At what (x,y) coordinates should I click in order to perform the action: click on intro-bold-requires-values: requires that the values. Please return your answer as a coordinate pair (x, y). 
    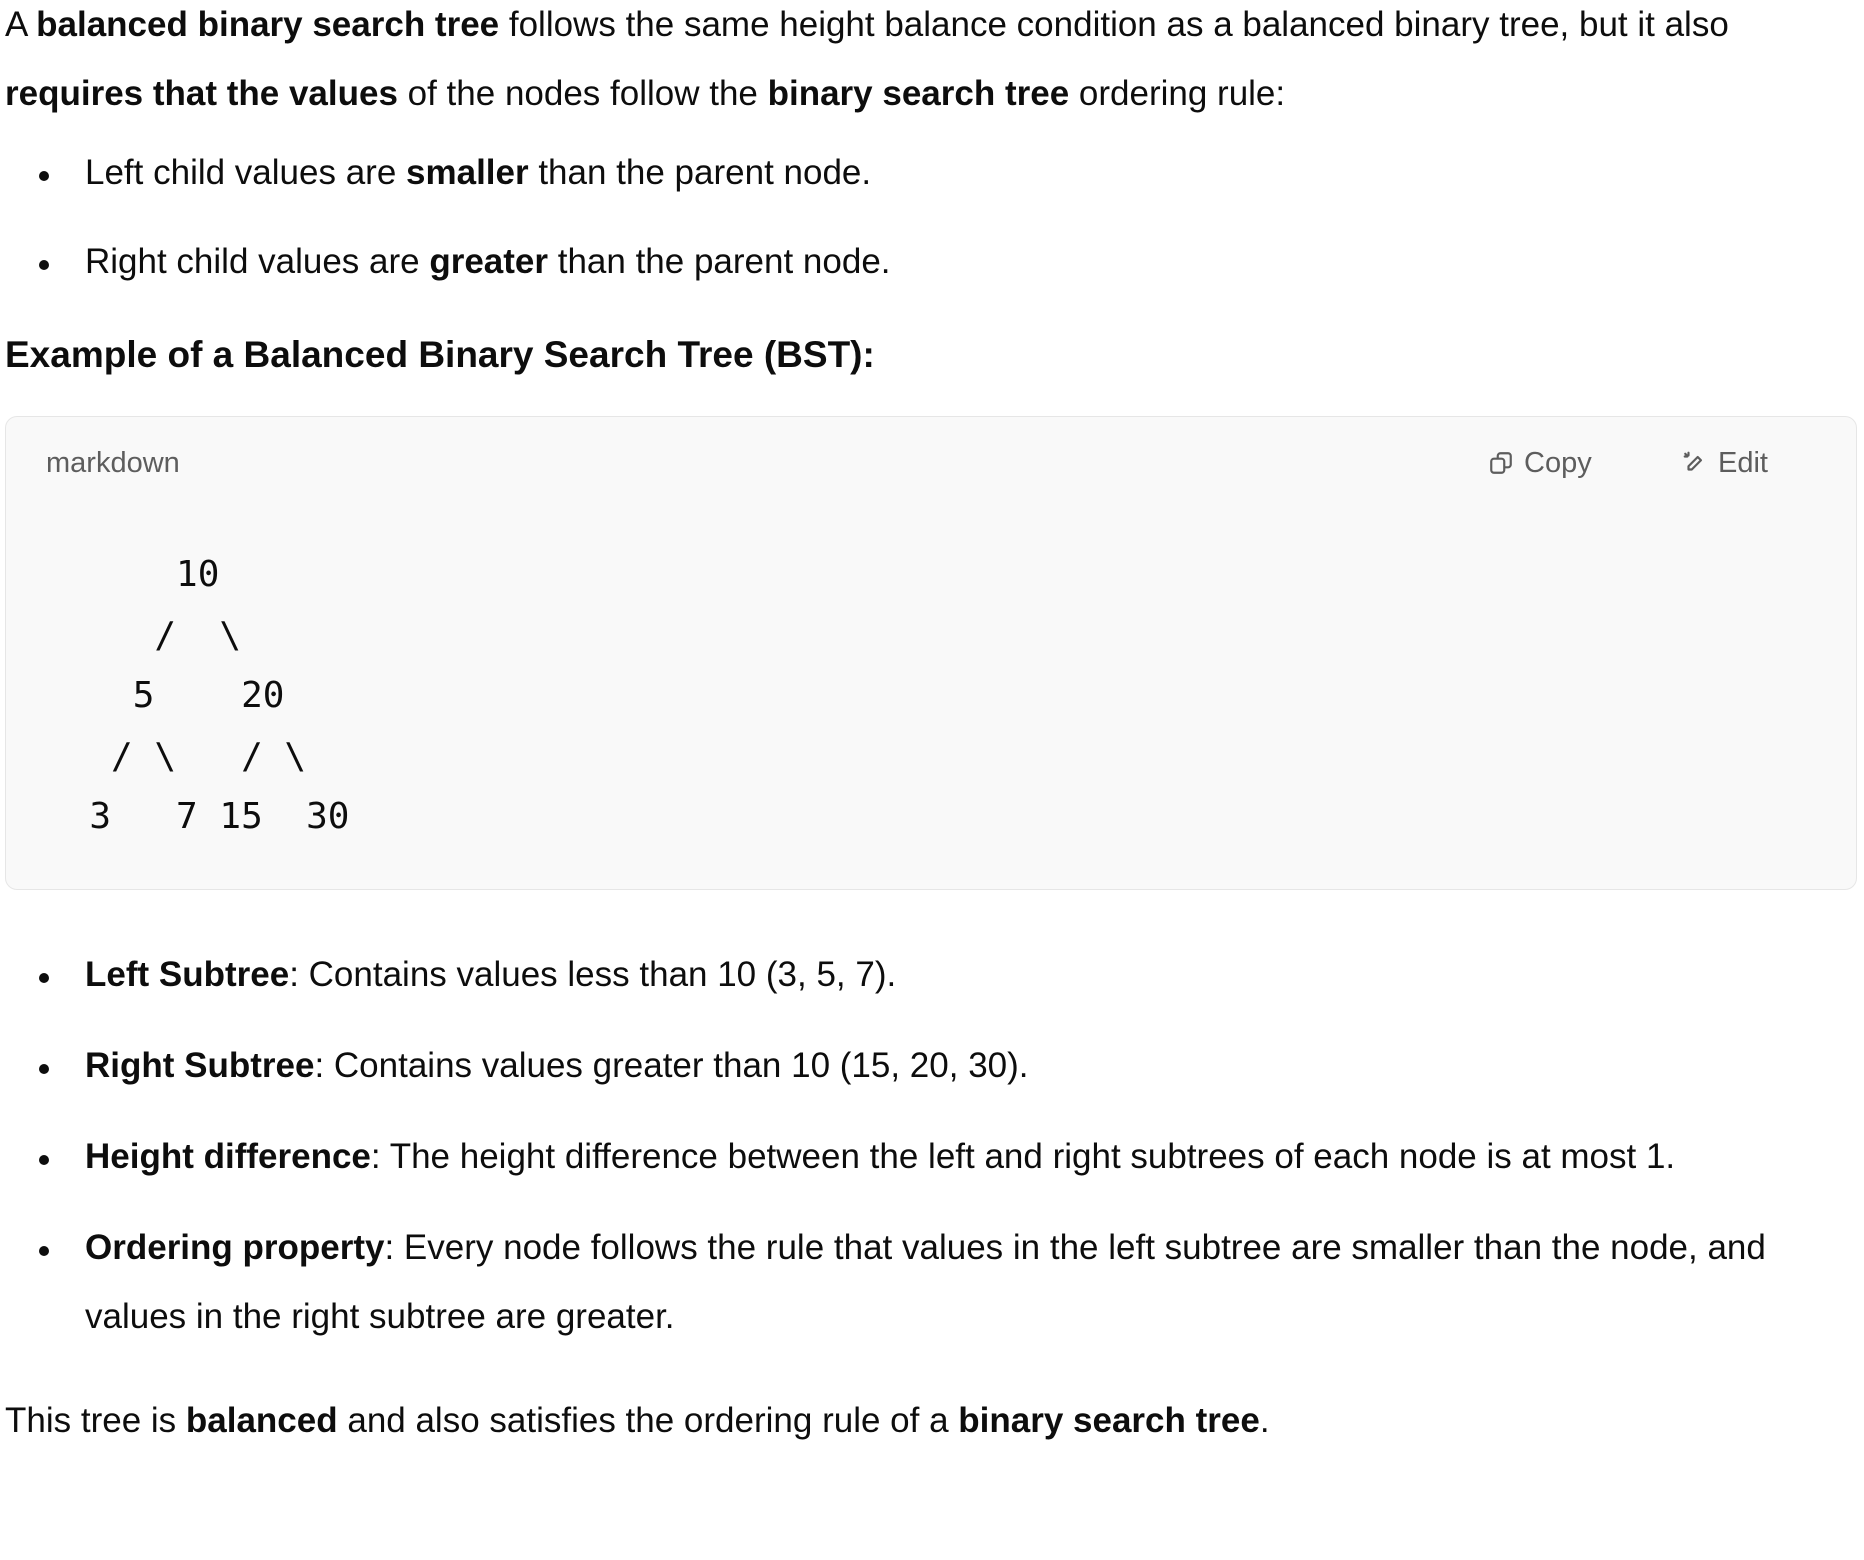
    Looking at the image, I should click on (201, 93).